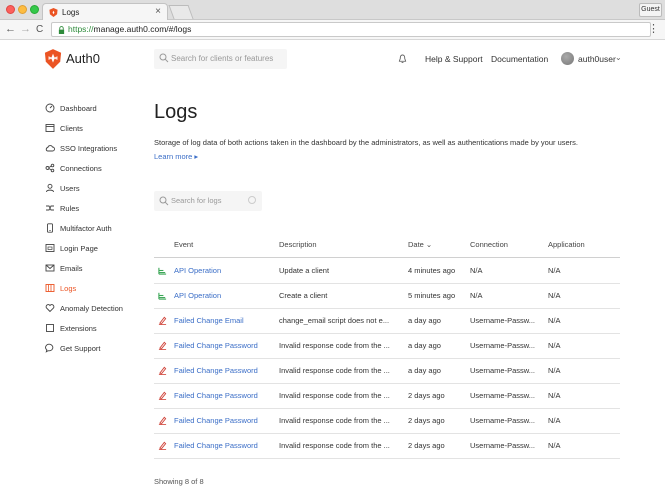 This screenshot has width=665, height=499. Describe the element at coordinates (34, 9) in the screenshot. I see `maximize-window-button` at that location.